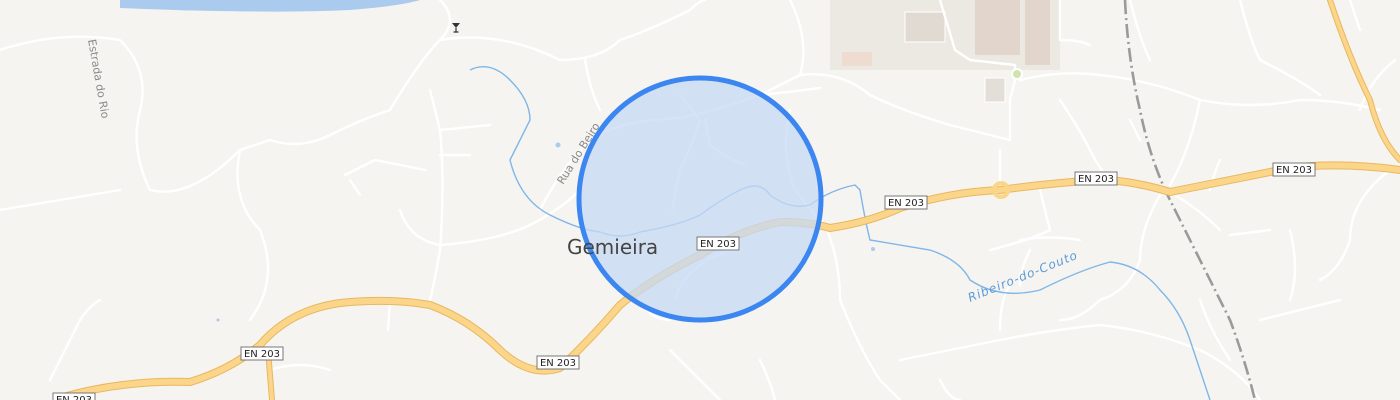 The height and width of the screenshot is (400, 1400). What do you see at coordinates (456, 28) in the screenshot?
I see `cocktail-bar-icon` at bounding box center [456, 28].